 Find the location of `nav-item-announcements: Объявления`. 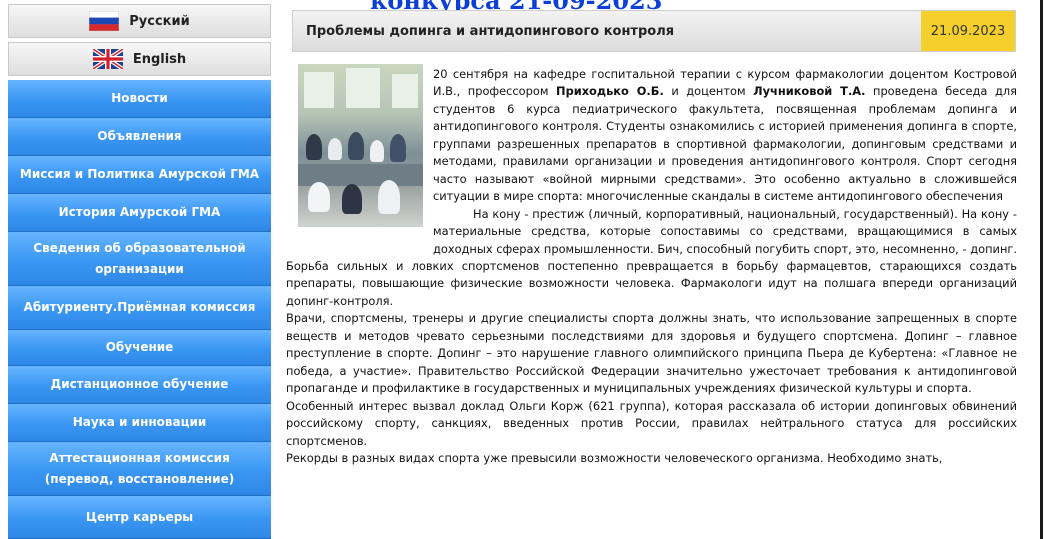

nav-item-announcements: Объявления is located at coordinates (139, 137).